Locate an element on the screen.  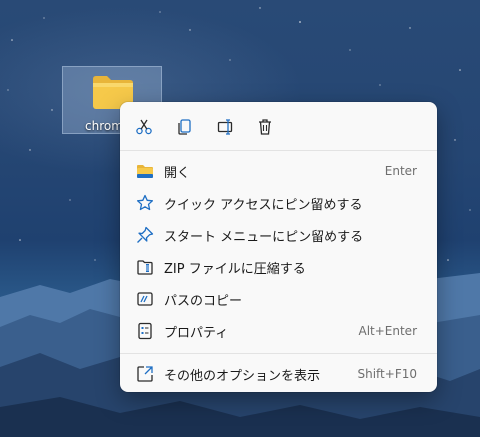
menu-item-label: 開く is located at coordinates (177, 173).